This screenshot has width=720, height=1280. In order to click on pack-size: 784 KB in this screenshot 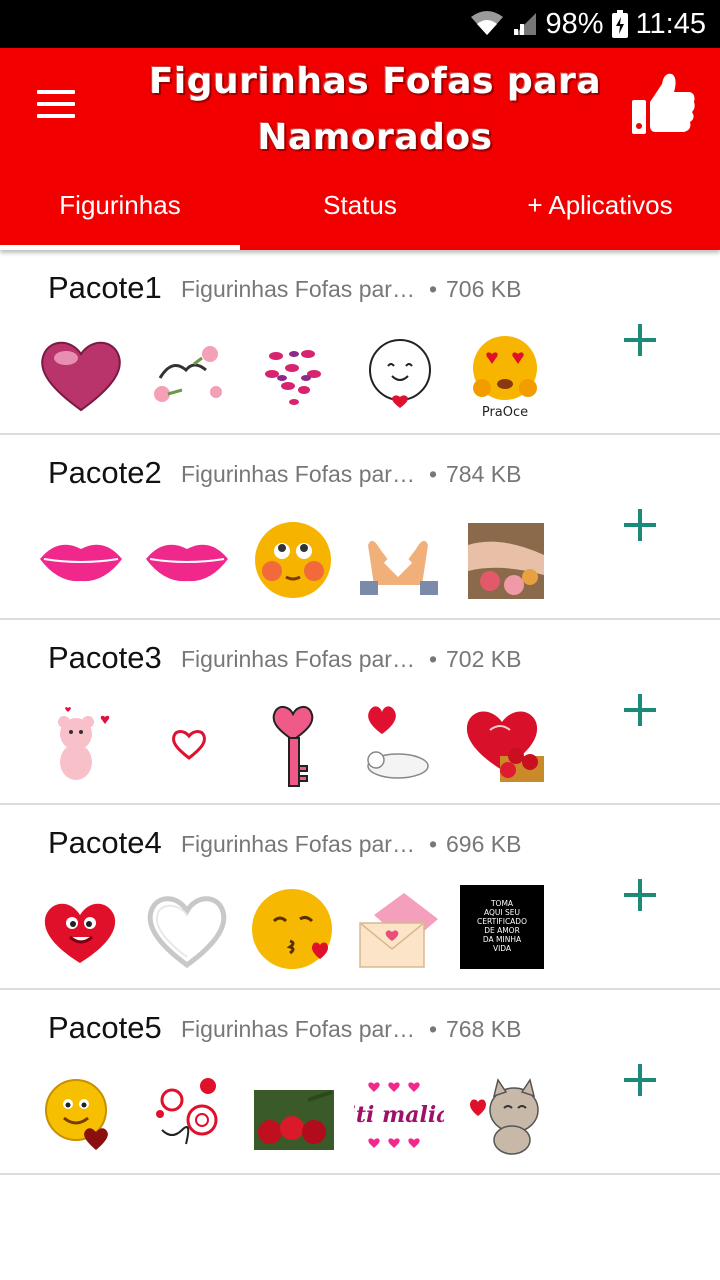, I will do `click(484, 474)`.